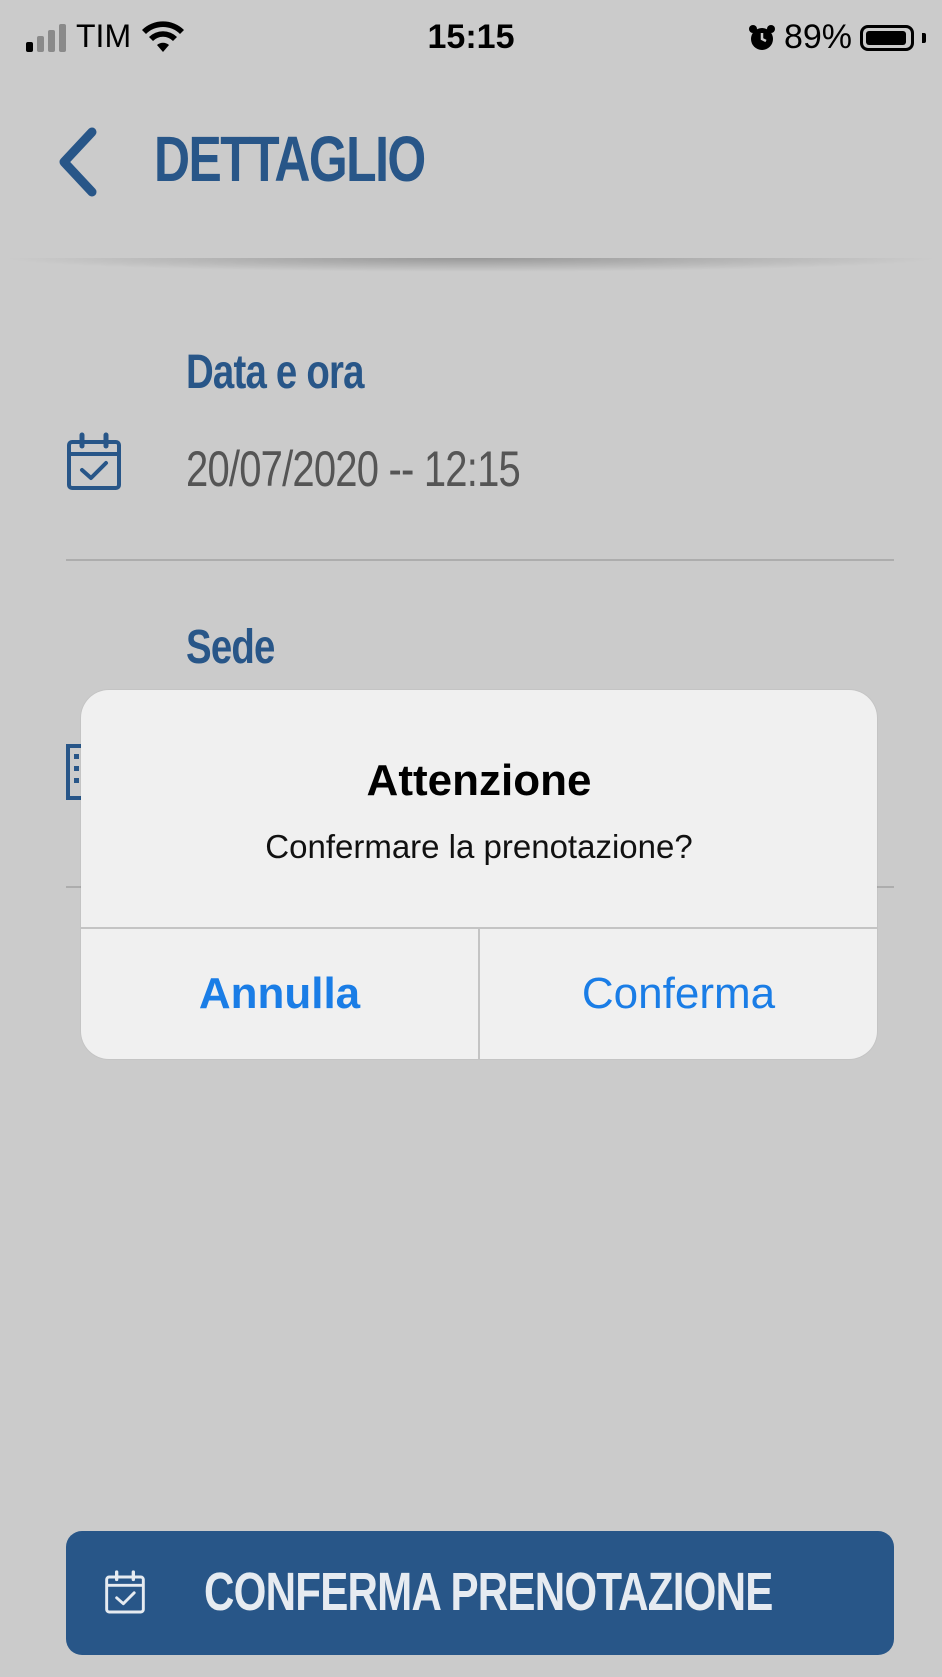 The height and width of the screenshot is (1677, 942). Describe the element at coordinates (471, 40) in the screenshot. I see `status-bar: TIM 15:15 89%` at that location.